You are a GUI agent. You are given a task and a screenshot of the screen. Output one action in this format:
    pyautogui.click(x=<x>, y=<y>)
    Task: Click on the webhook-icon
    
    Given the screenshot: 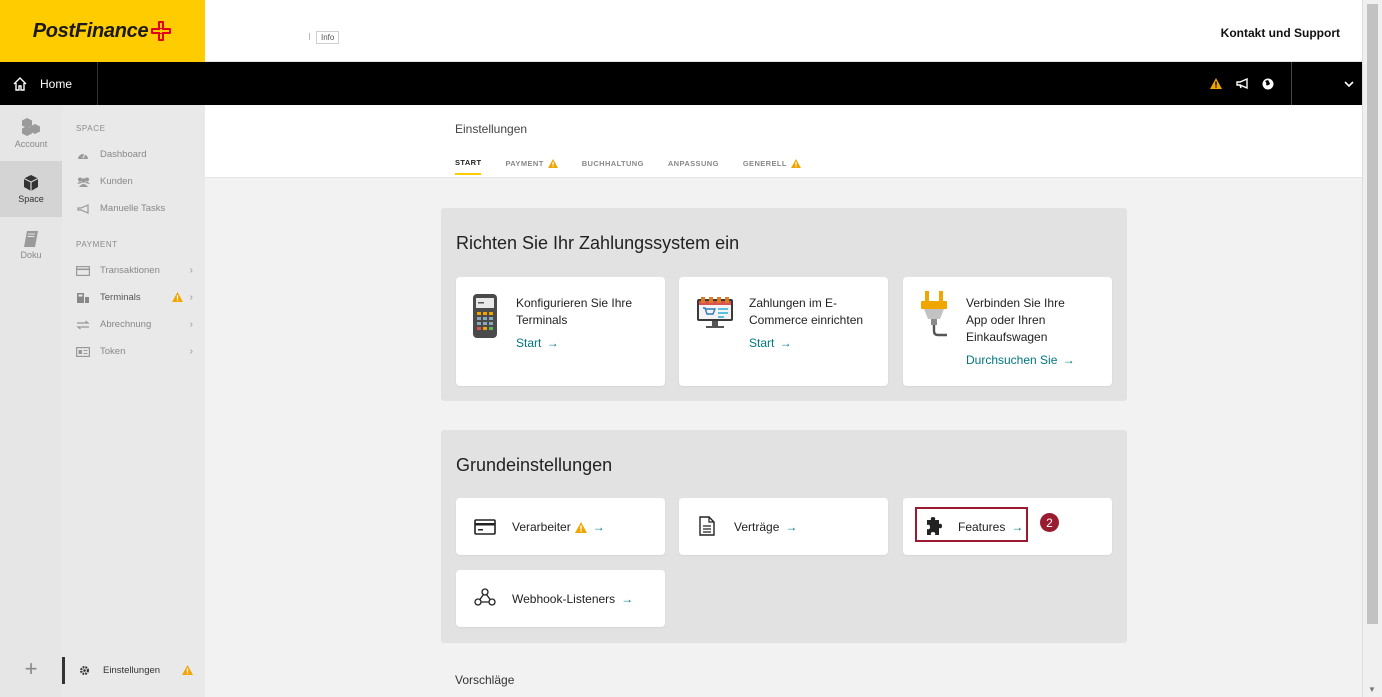 What is the action you would take?
    pyautogui.click(x=485, y=597)
    